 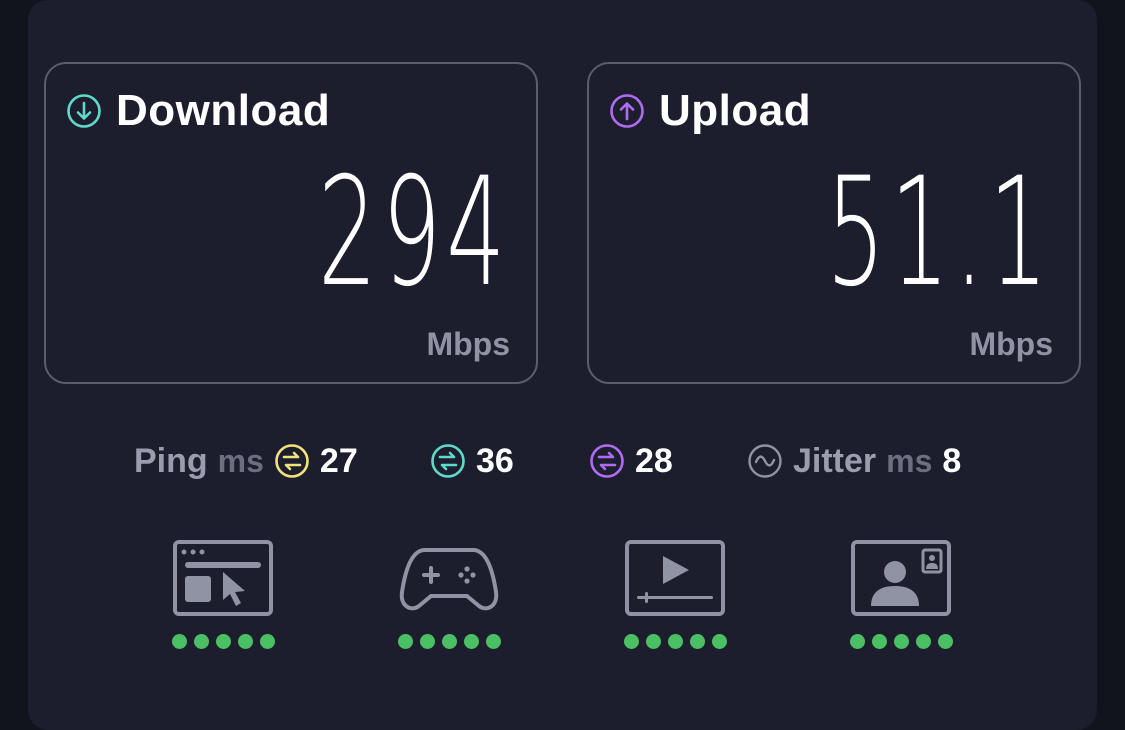 I want to click on jitter-label: Jitter, so click(x=835, y=460).